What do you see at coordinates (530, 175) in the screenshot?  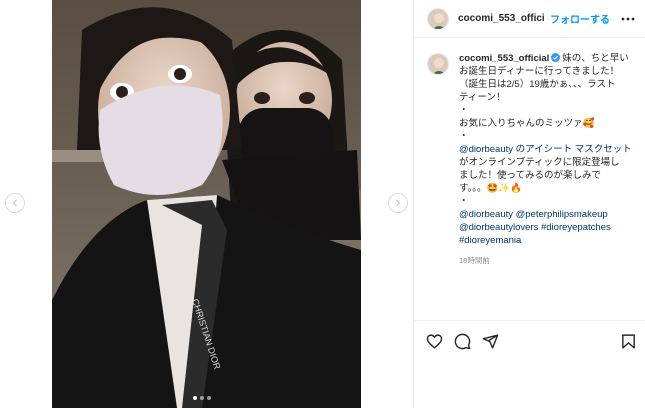 I see `caption-line: ました！使ってみるのが楽しみで` at bounding box center [530, 175].